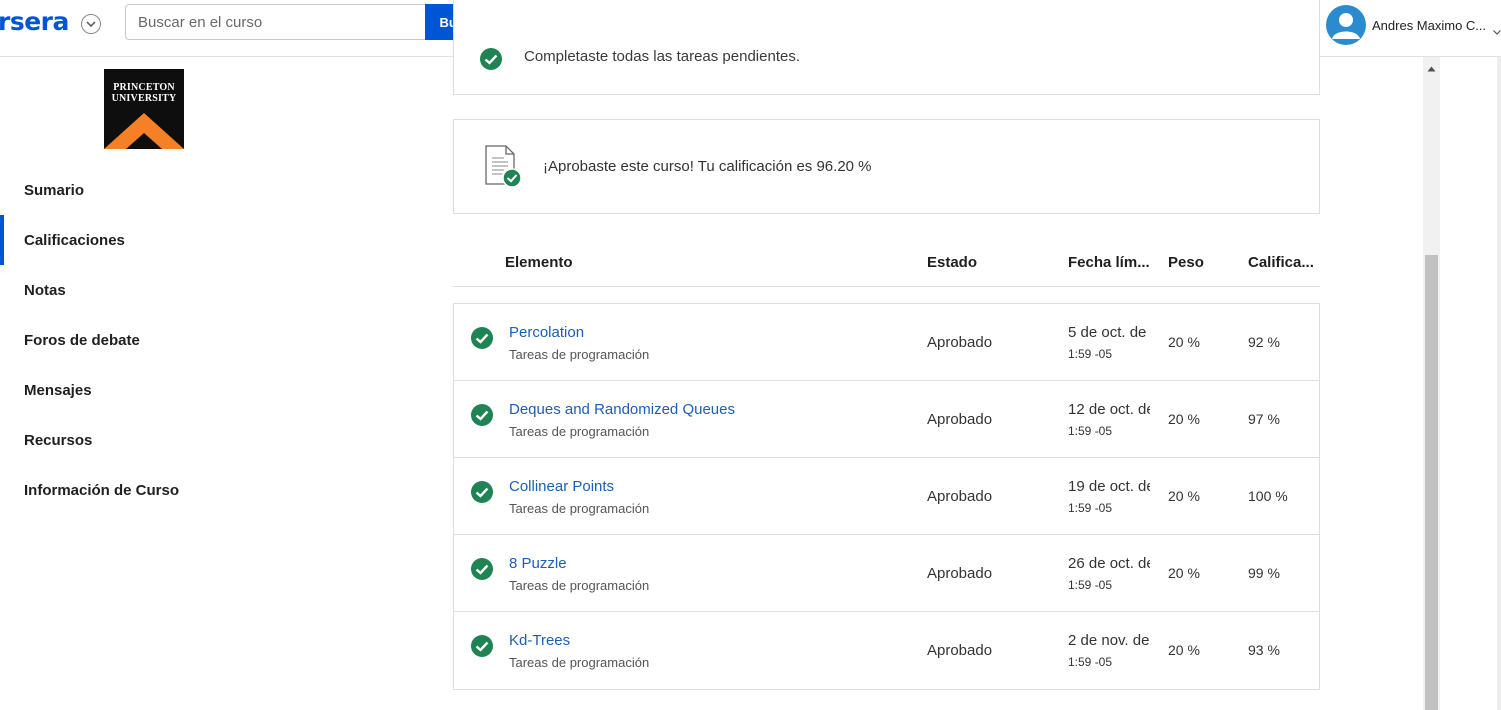 The width and height of the screenshot is (1501, 710). What do you see at coordinates (1264, 419) in the screenshot?
I see `grade: 97 %` at bounding box center [1264, 419].